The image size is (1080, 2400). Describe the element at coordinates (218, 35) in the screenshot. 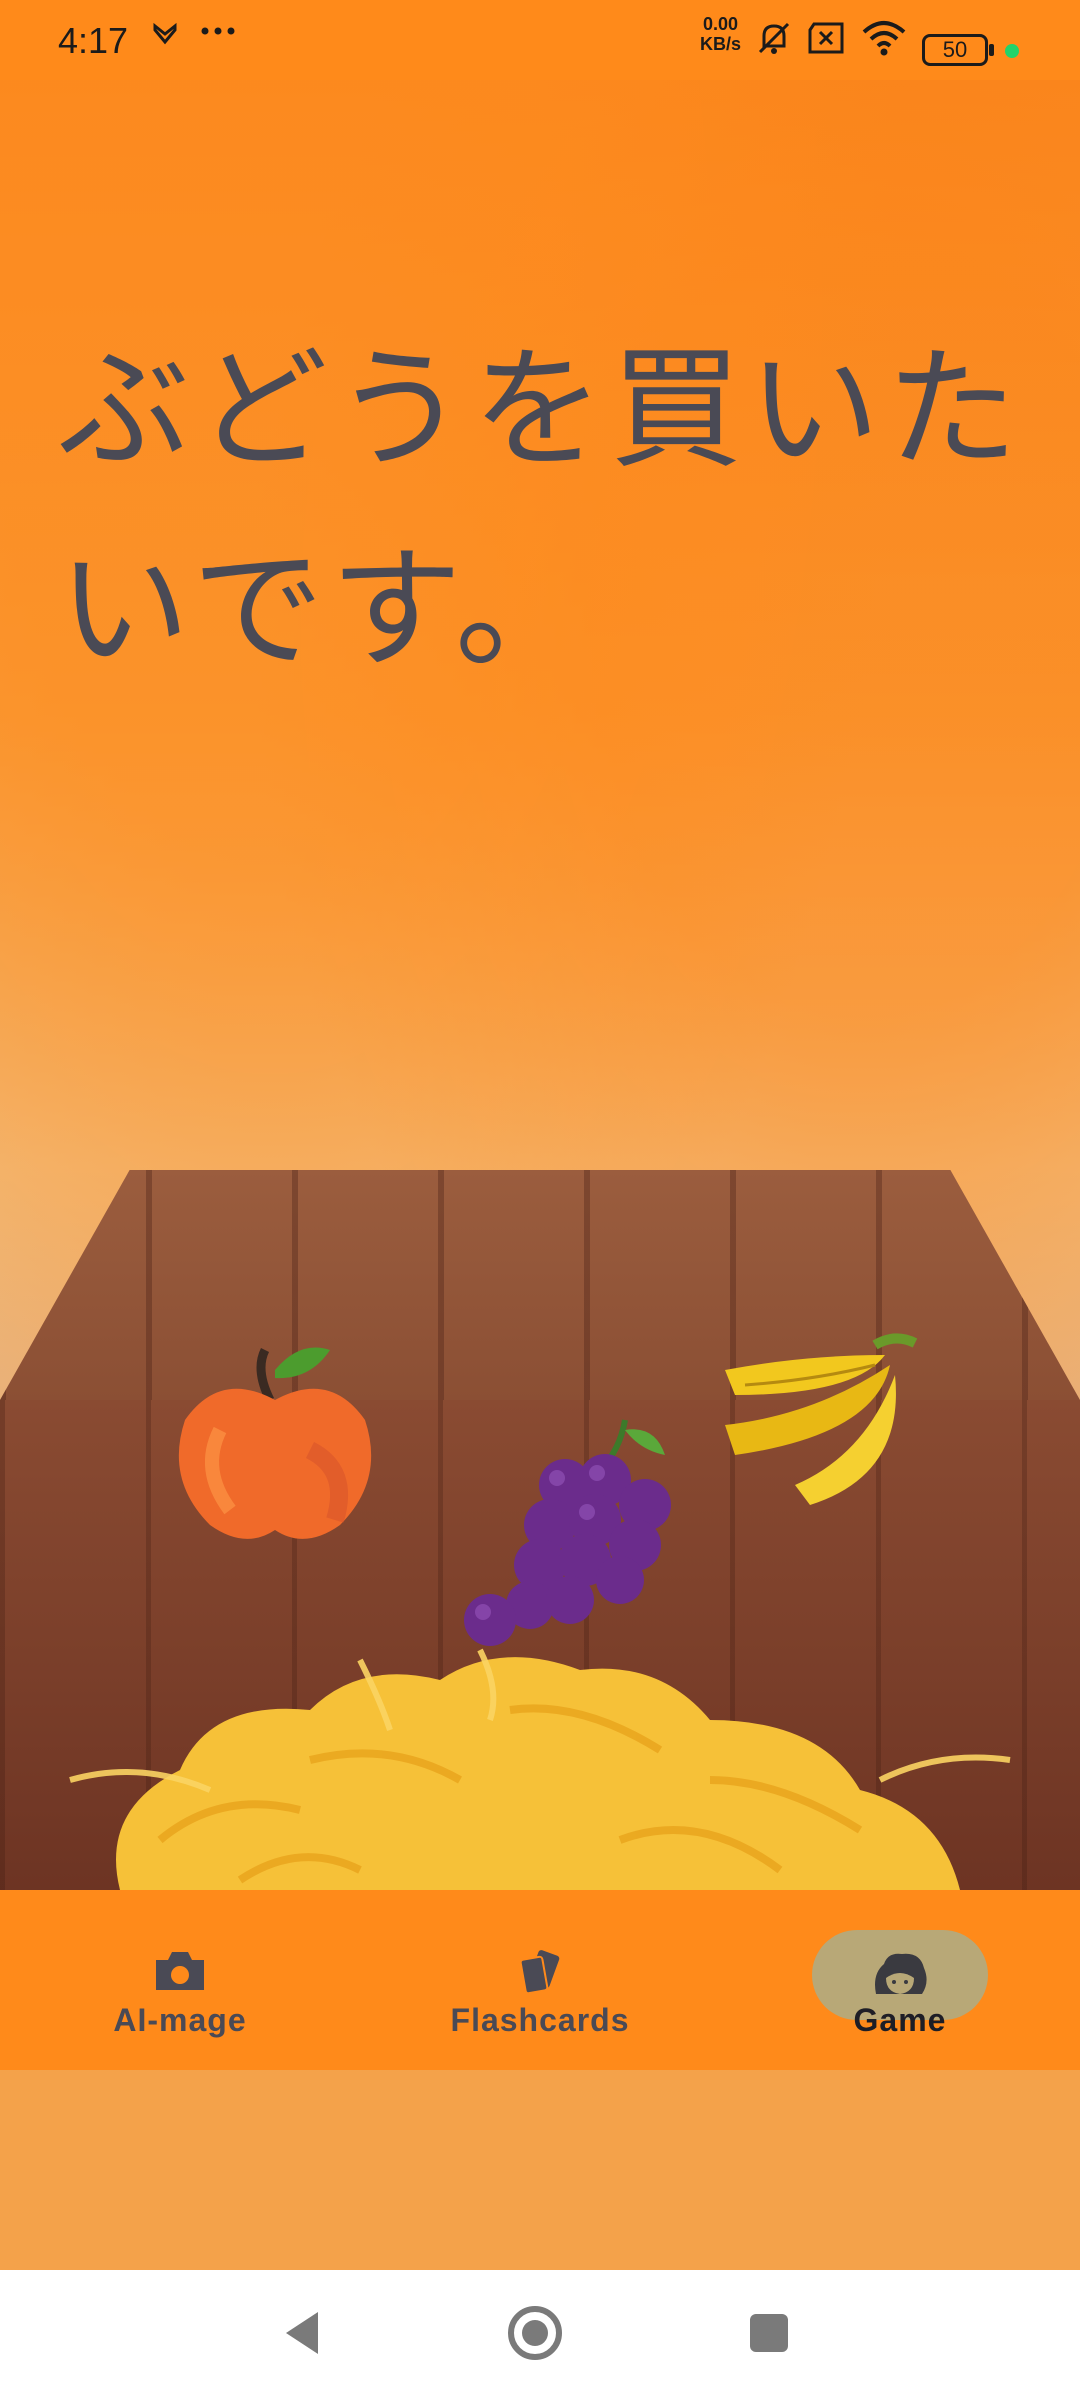

I see `more-dots-icon` at that location.